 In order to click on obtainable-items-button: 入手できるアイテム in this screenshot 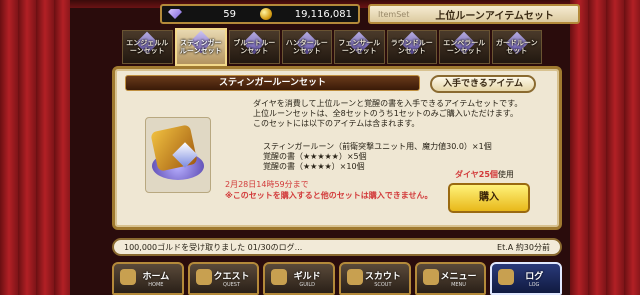, I will do `click(483, 84)`.